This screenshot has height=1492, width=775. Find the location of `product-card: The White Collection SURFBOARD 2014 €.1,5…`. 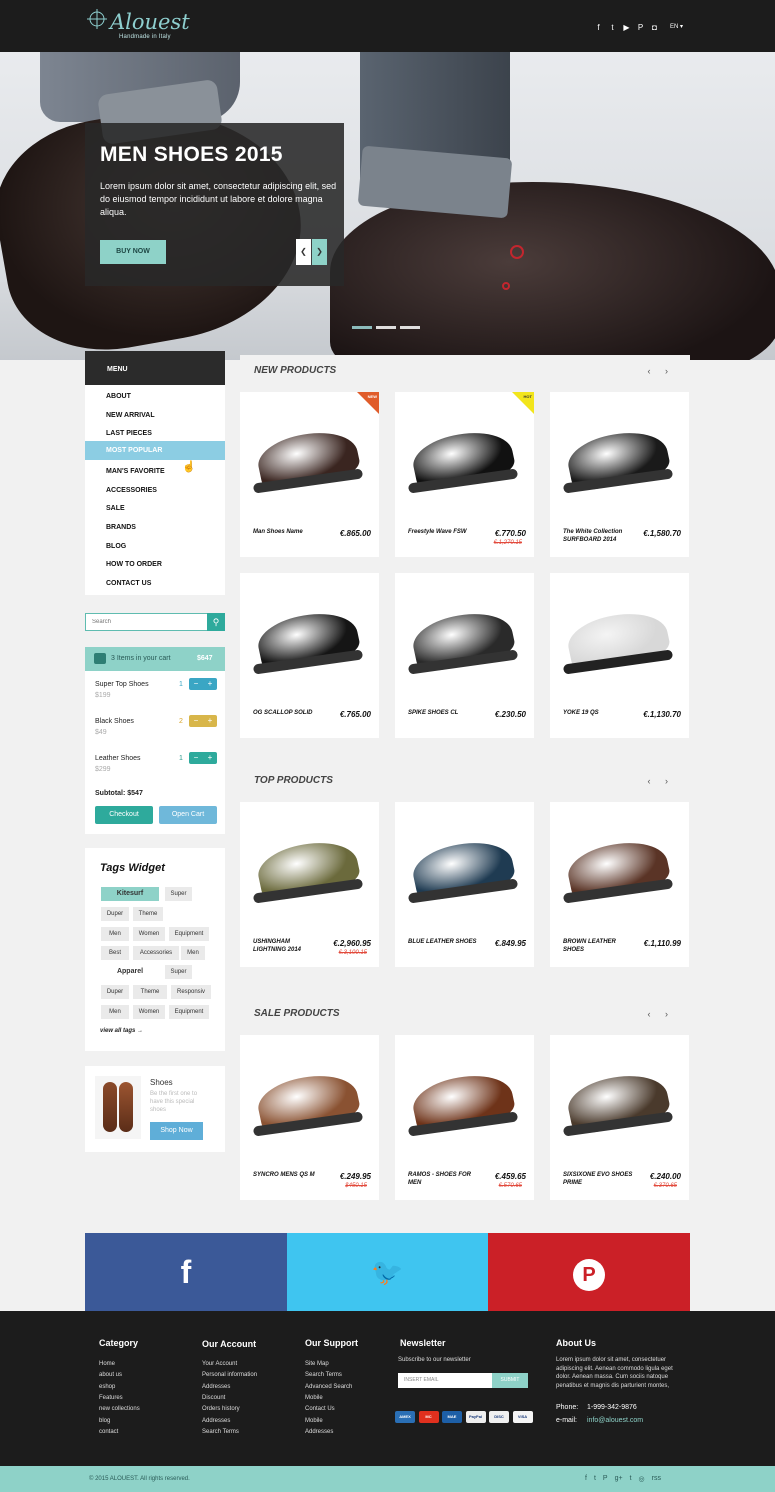

product-card: The White Collection SURFBOARD 2014 €.1,5… is located at coordinates (619, 474).